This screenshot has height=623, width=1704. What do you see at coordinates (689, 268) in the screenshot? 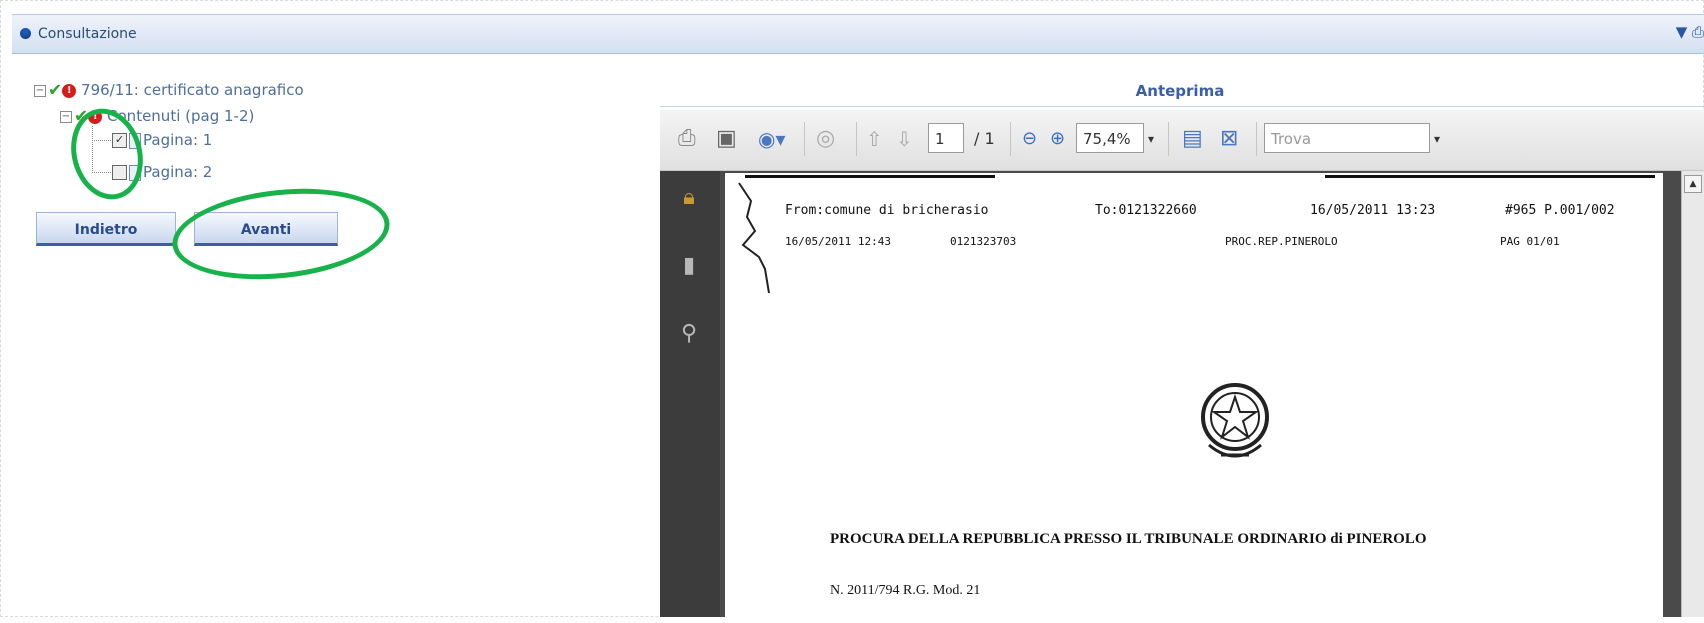
I see `pages-icon: ▮` at bounding box center [689, 268].